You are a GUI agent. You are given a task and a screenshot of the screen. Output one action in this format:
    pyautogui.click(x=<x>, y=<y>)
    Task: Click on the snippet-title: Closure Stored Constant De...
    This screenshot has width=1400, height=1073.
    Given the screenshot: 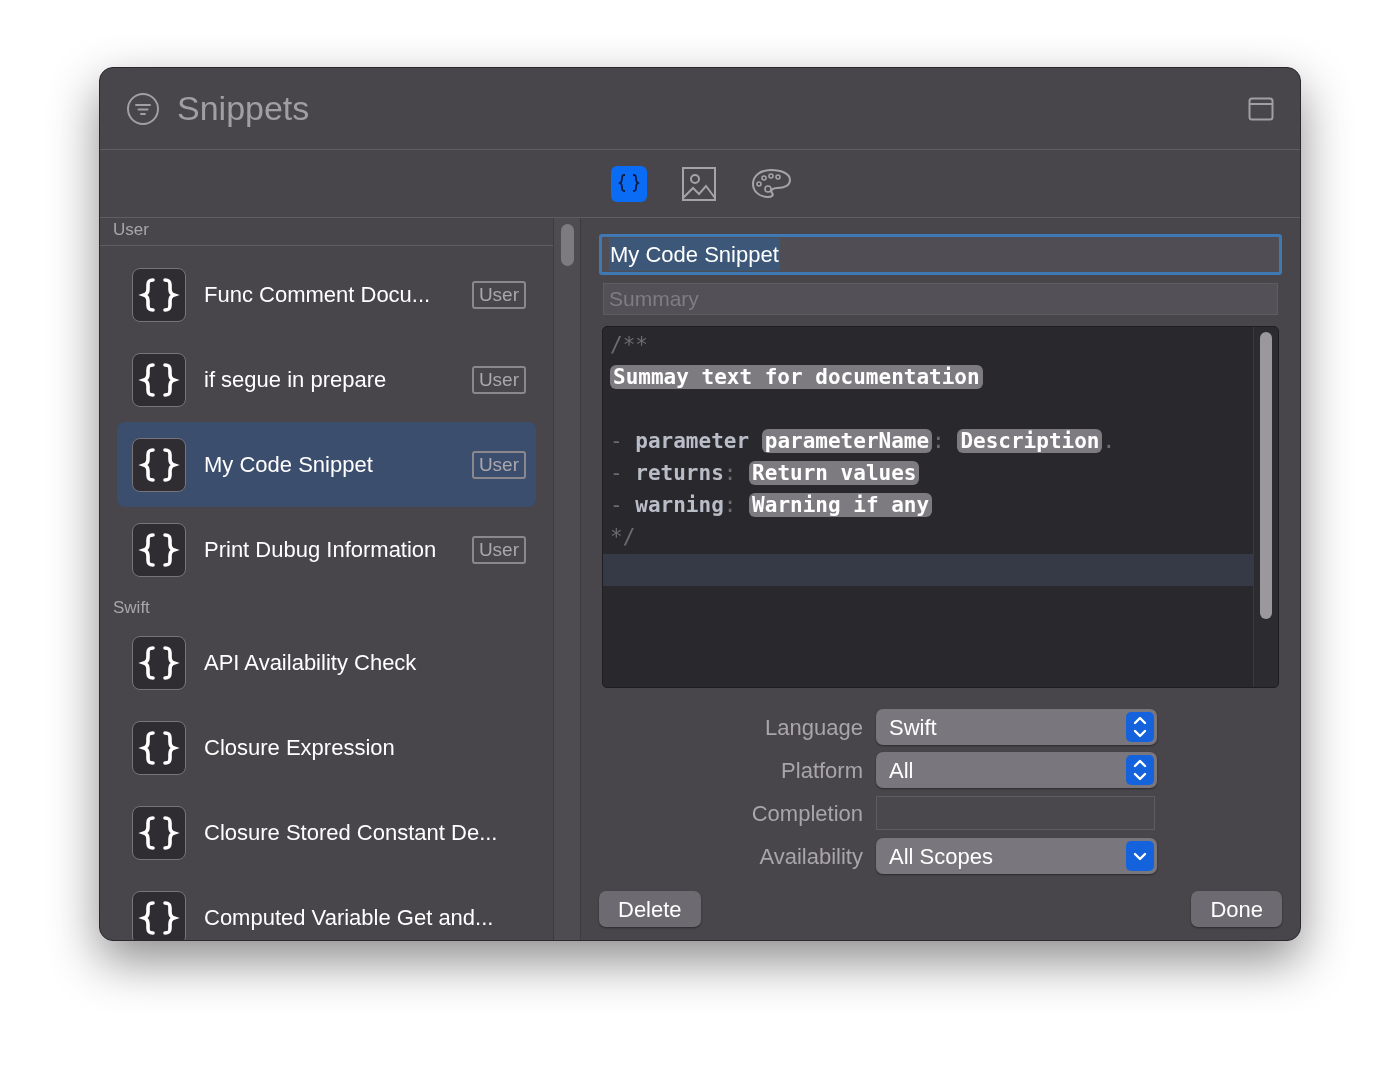 What is the action you would take?
    pyautogui.click(x=351, y=833)
    